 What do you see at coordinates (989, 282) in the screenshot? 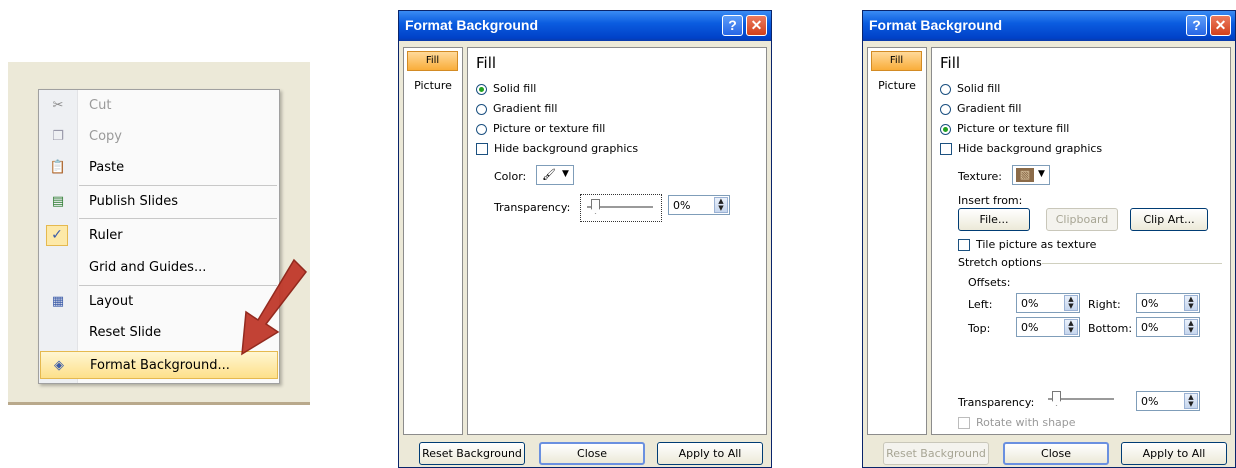
I see `offsets-label: Offsets:` at bounding box center [989, 282].